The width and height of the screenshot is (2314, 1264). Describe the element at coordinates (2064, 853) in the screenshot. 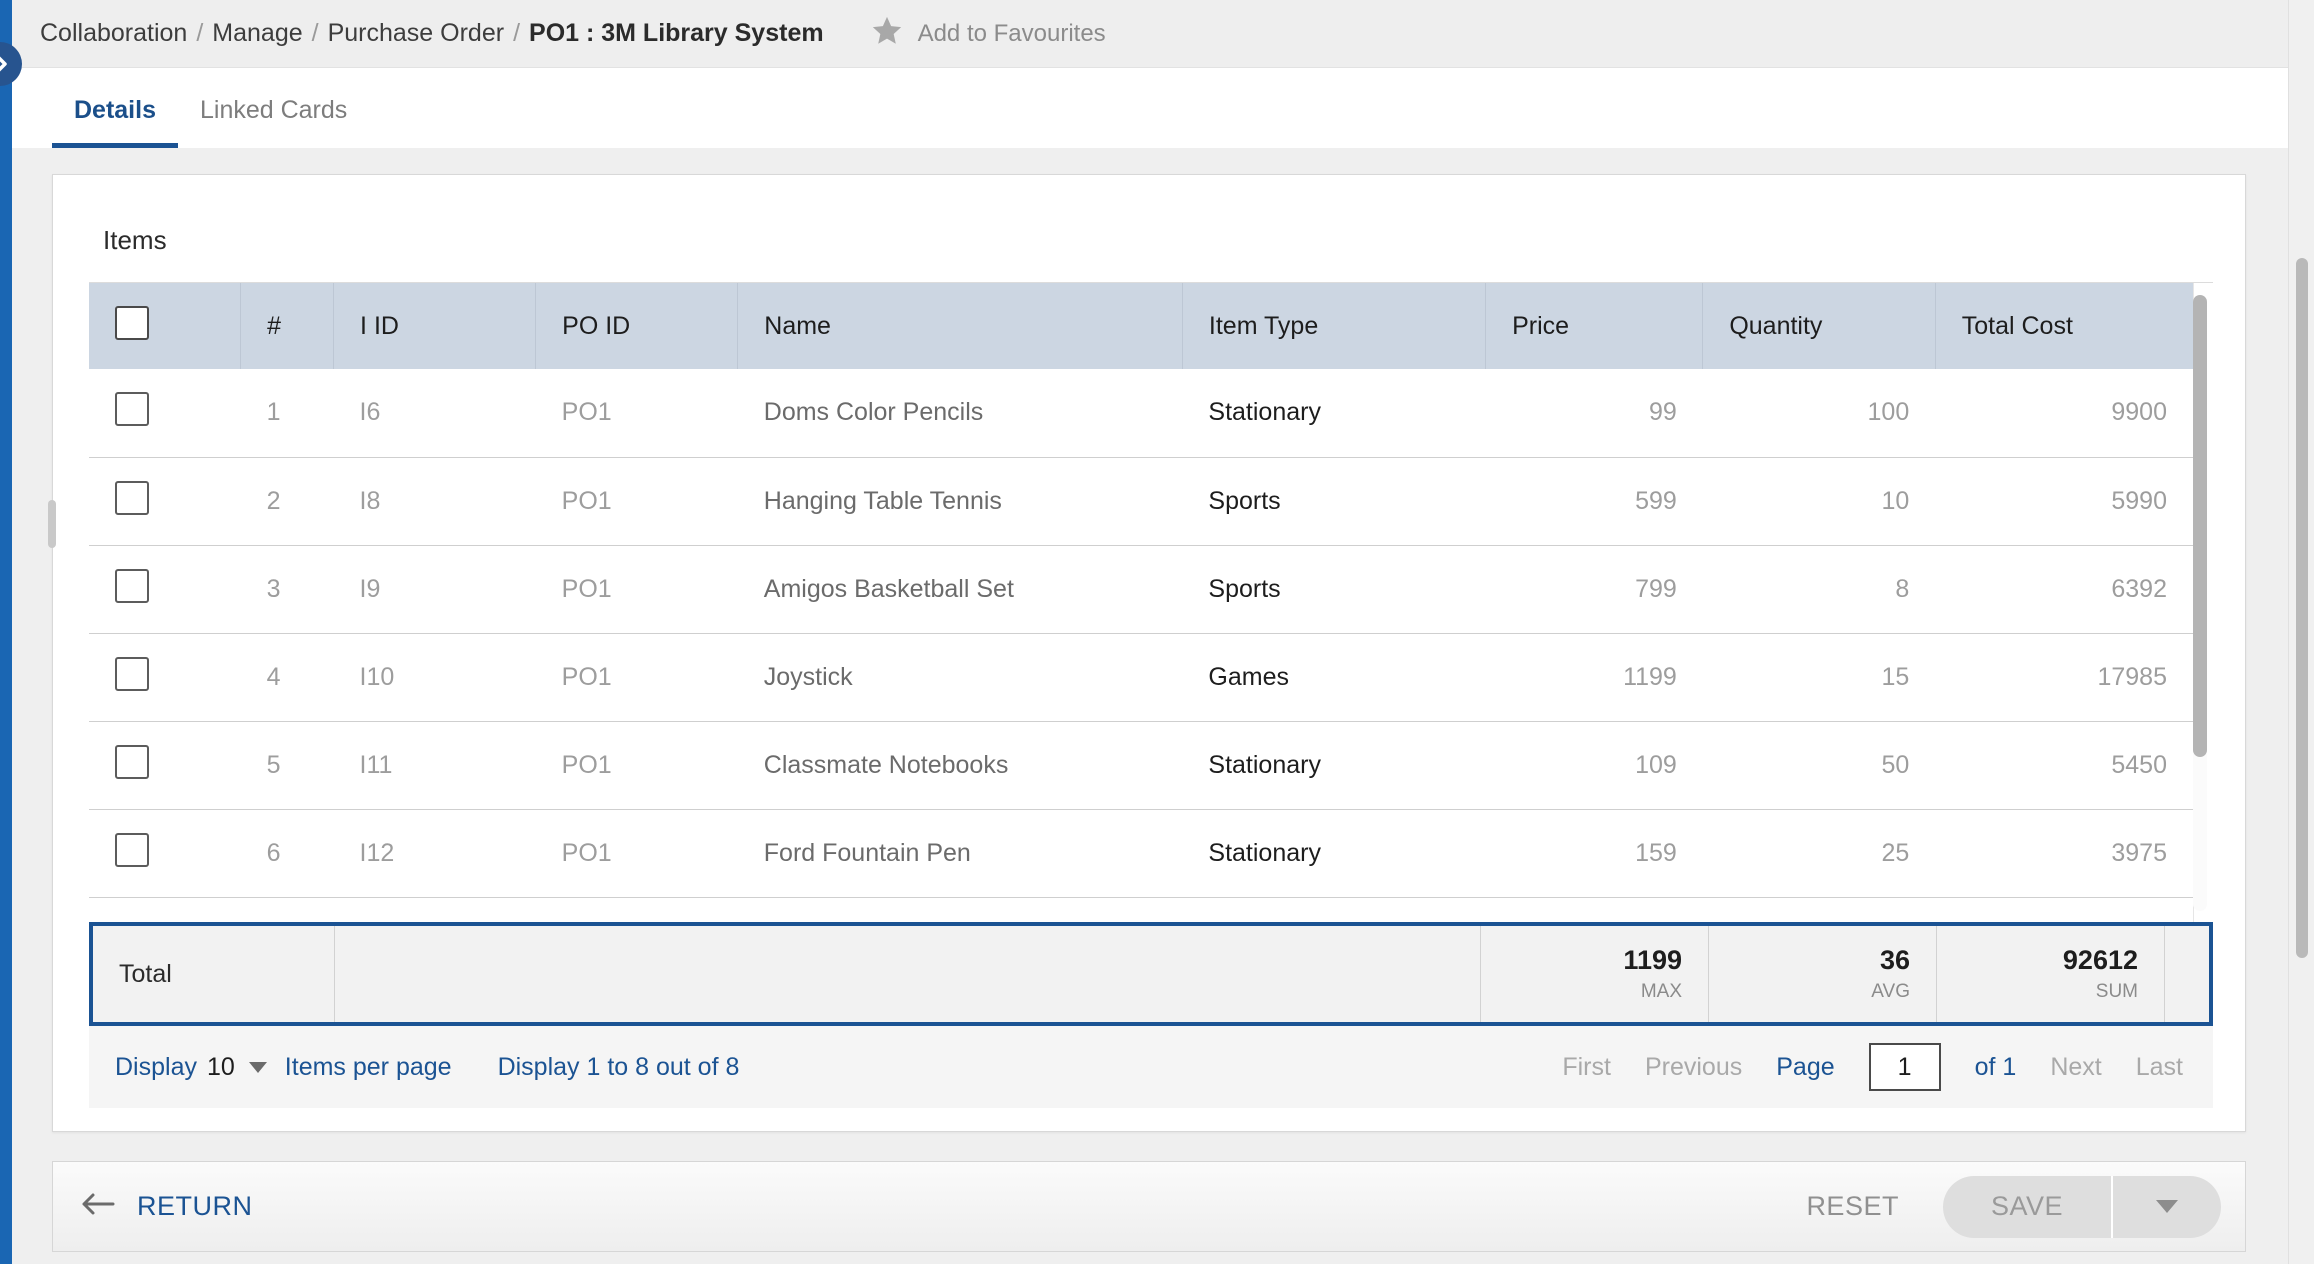

I see `cell-total-cost: 3975` at that location.